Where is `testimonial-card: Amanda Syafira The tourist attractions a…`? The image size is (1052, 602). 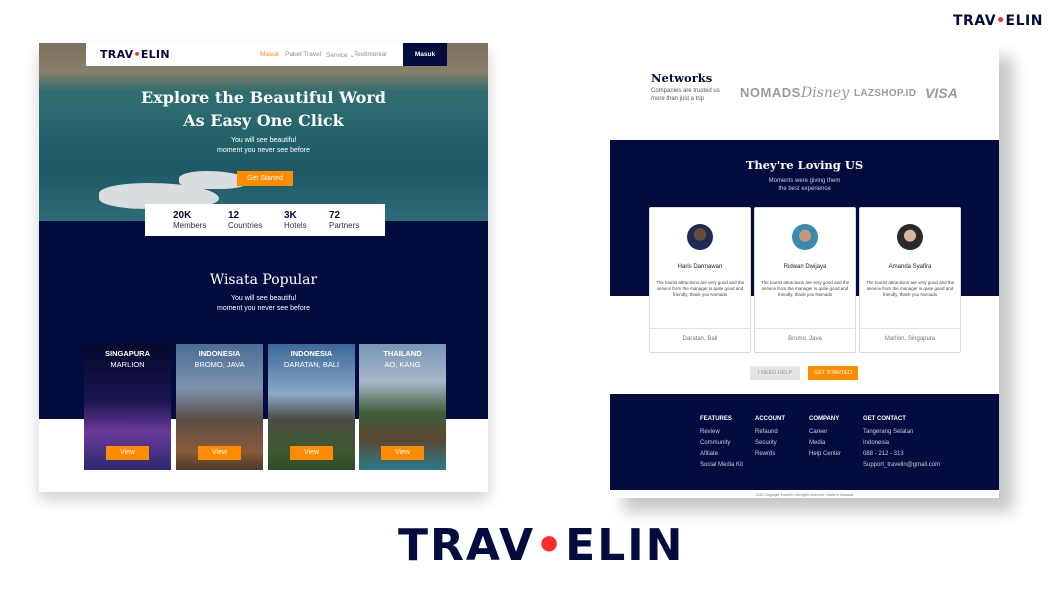 testimonial-card: Amanda Syafira The tourist attractions a… is located at coordinates (910, 280).